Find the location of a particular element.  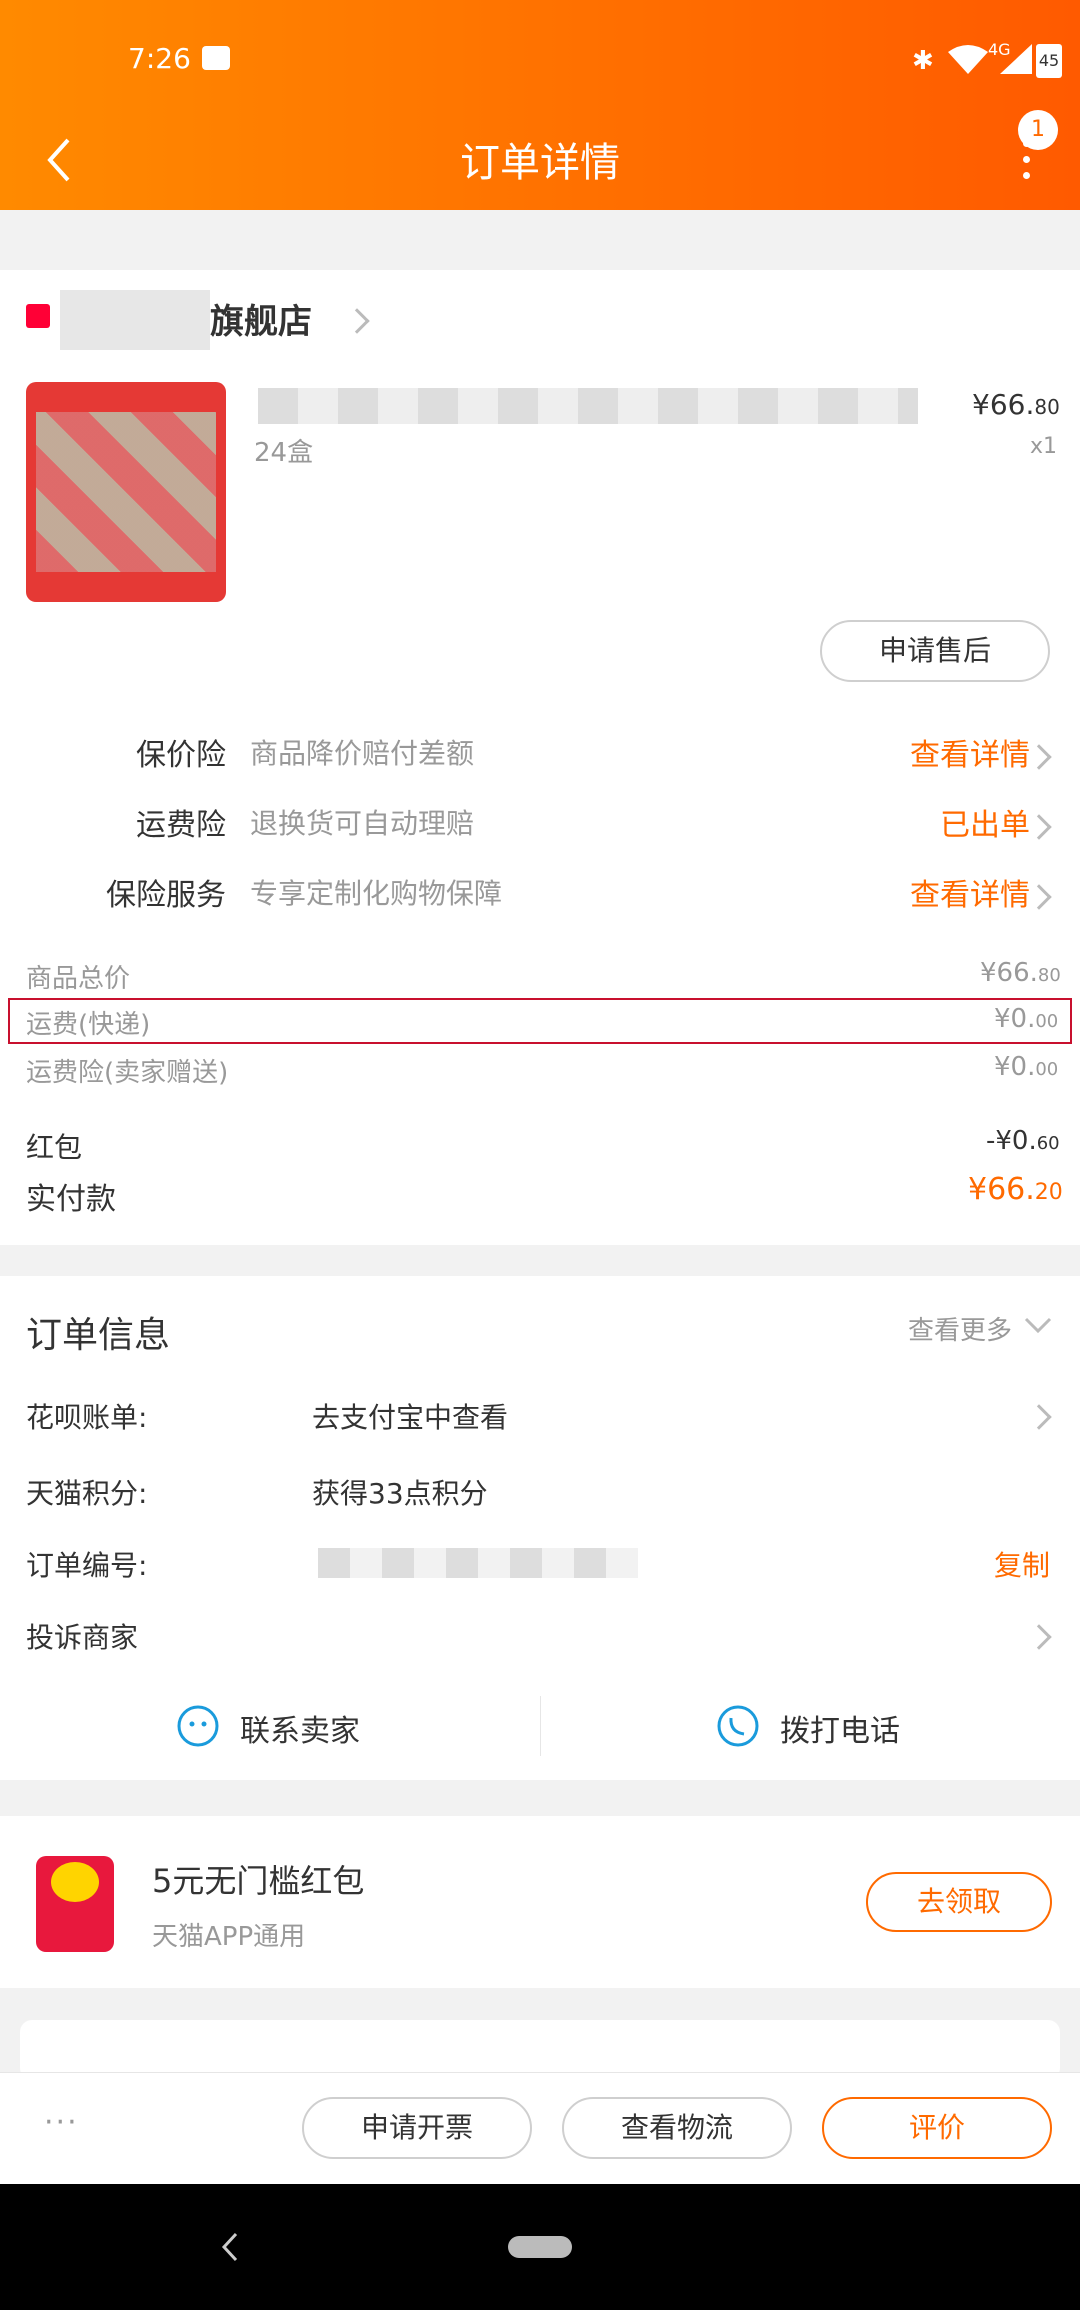

huabei-label: 花呗账单: is located at coordinates (87, 1417).